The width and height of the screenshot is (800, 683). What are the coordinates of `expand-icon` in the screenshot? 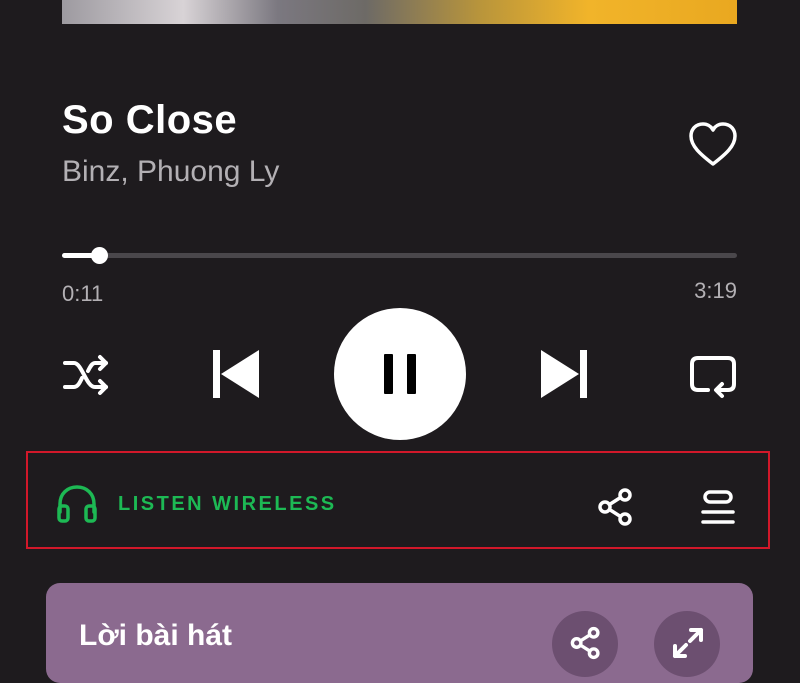 It's located at (688, 643).